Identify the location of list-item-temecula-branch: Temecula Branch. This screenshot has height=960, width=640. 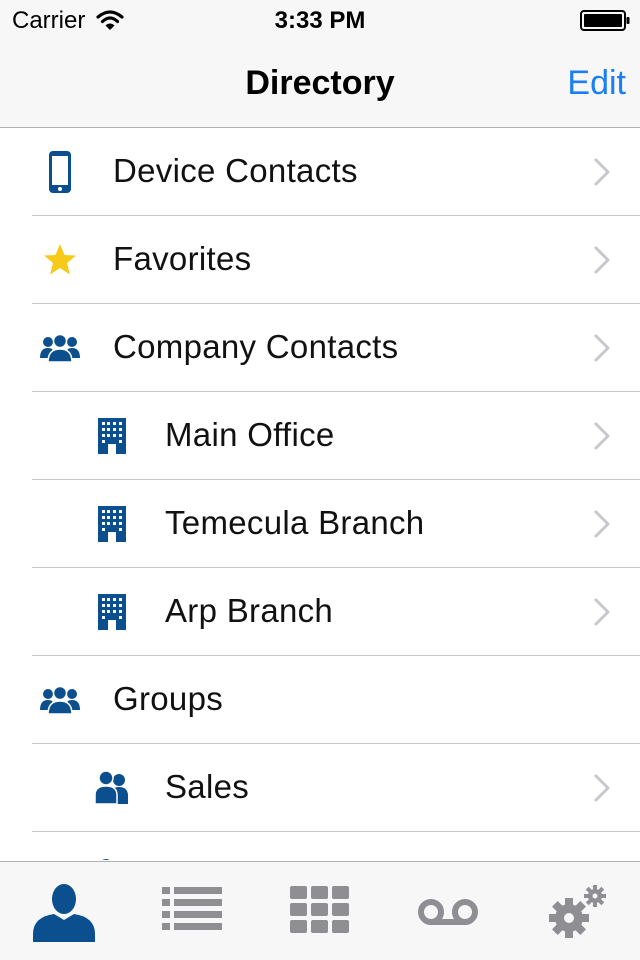
(320, 524).